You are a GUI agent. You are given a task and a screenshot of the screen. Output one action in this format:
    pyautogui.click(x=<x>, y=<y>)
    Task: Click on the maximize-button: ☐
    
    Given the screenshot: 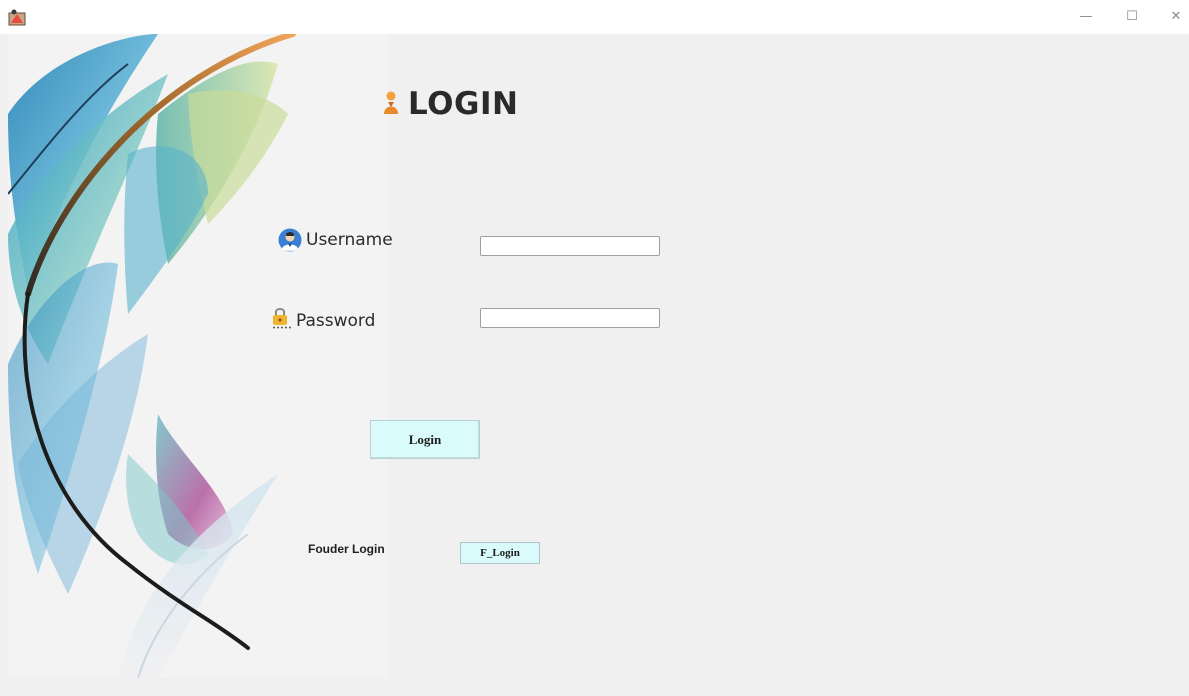 What is the action you would take?
    pyautogui.click(x=1132, y=17)
    